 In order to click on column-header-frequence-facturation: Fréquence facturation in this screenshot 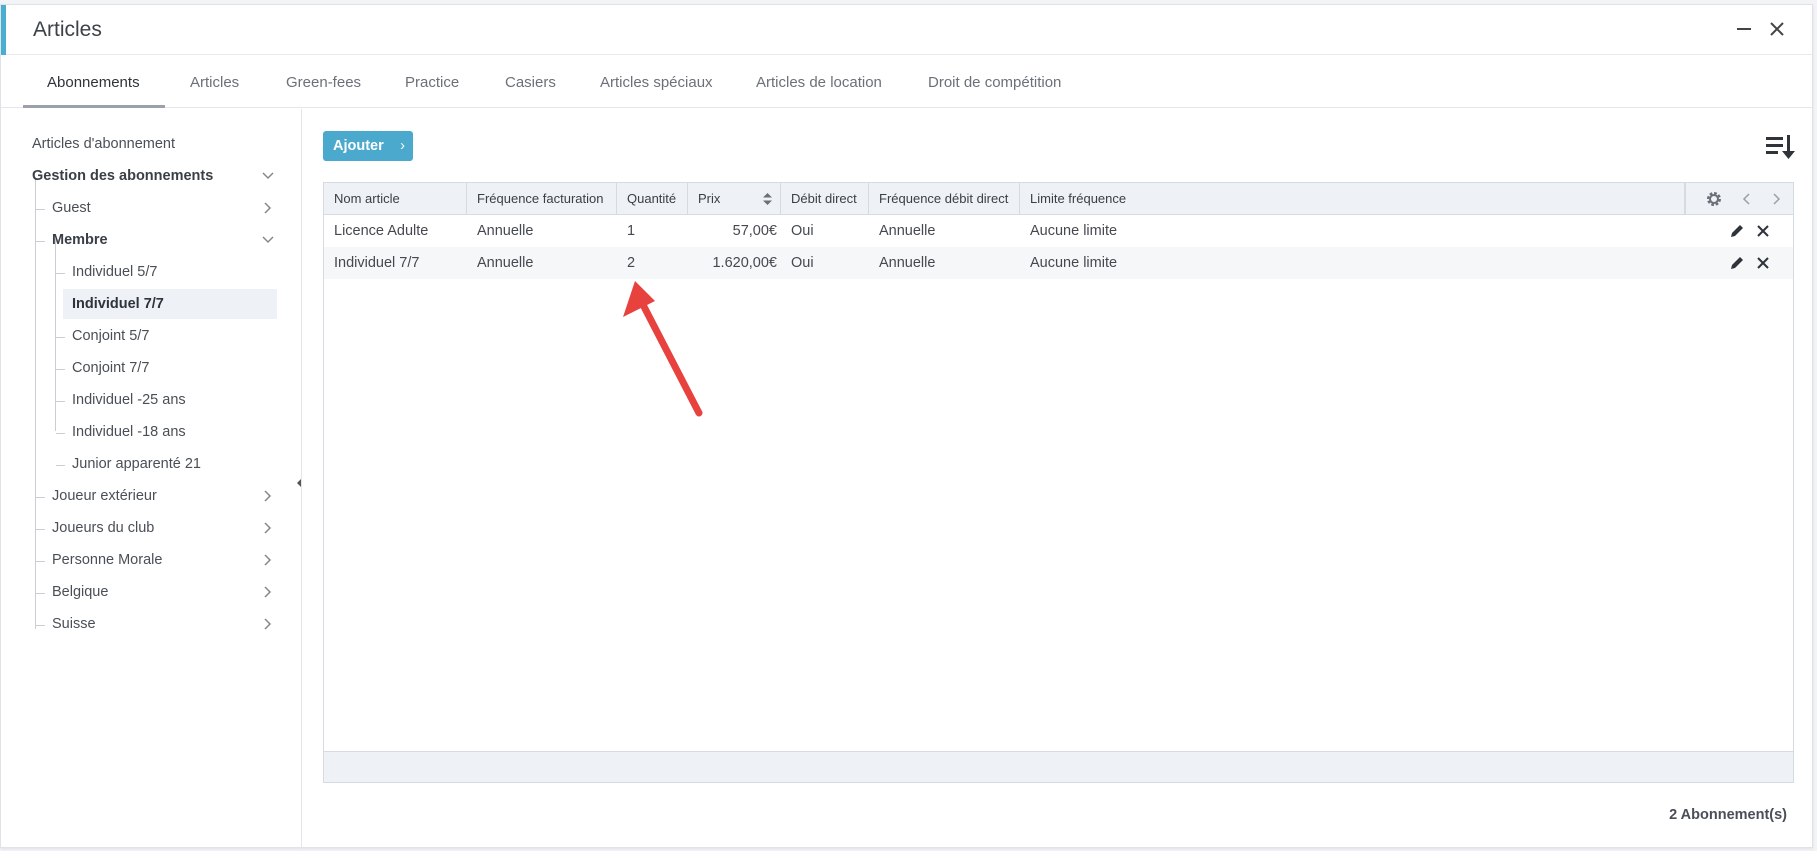, I will do `click(542, 198)`.